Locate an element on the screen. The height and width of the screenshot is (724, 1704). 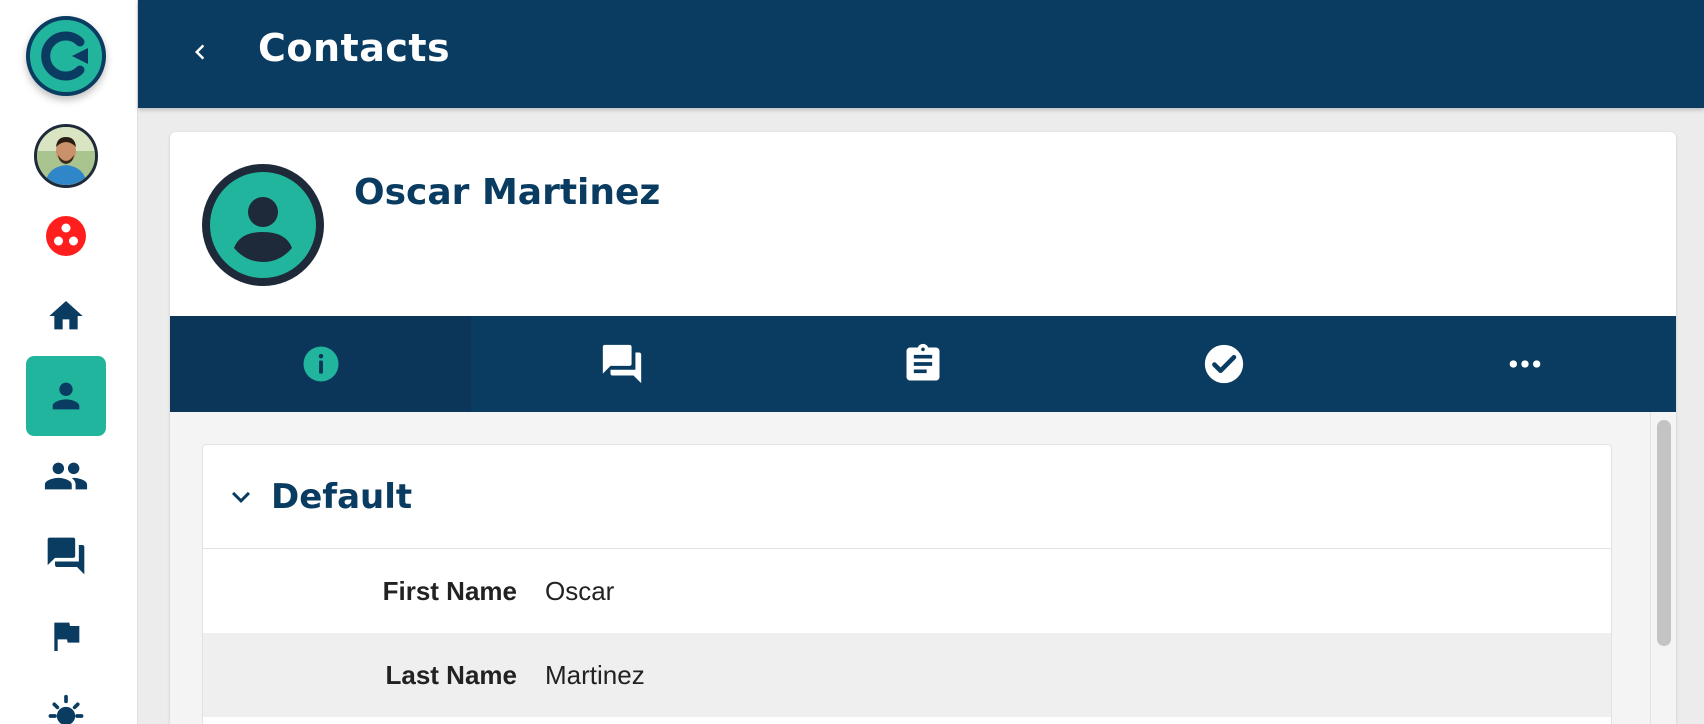
scrollbar is located at coordinates (1663, 568).